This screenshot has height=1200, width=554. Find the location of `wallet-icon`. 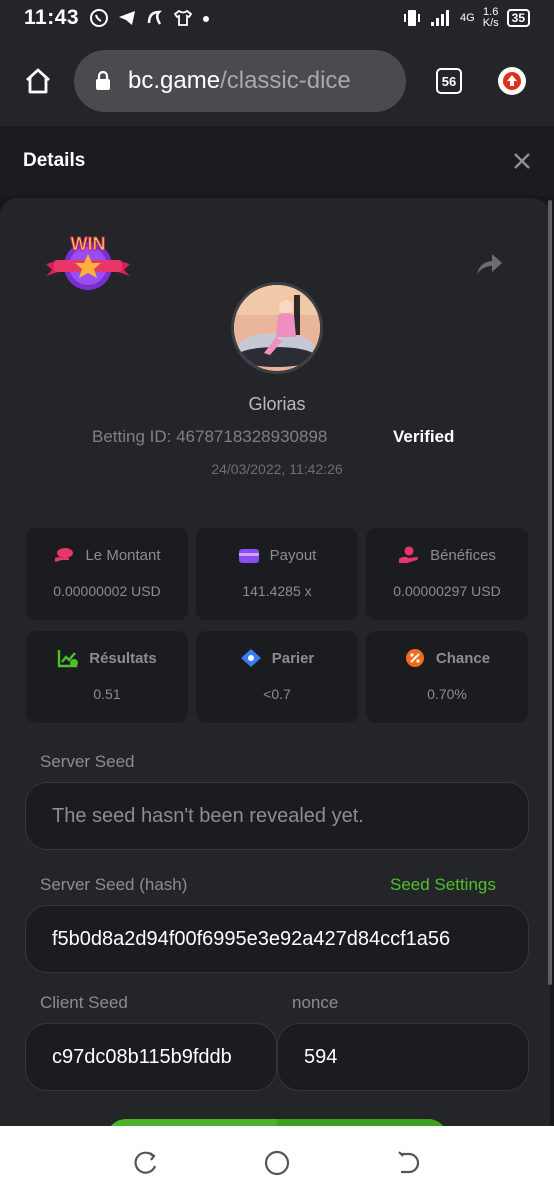

wallet-icon is located at coordinates (248, 556).